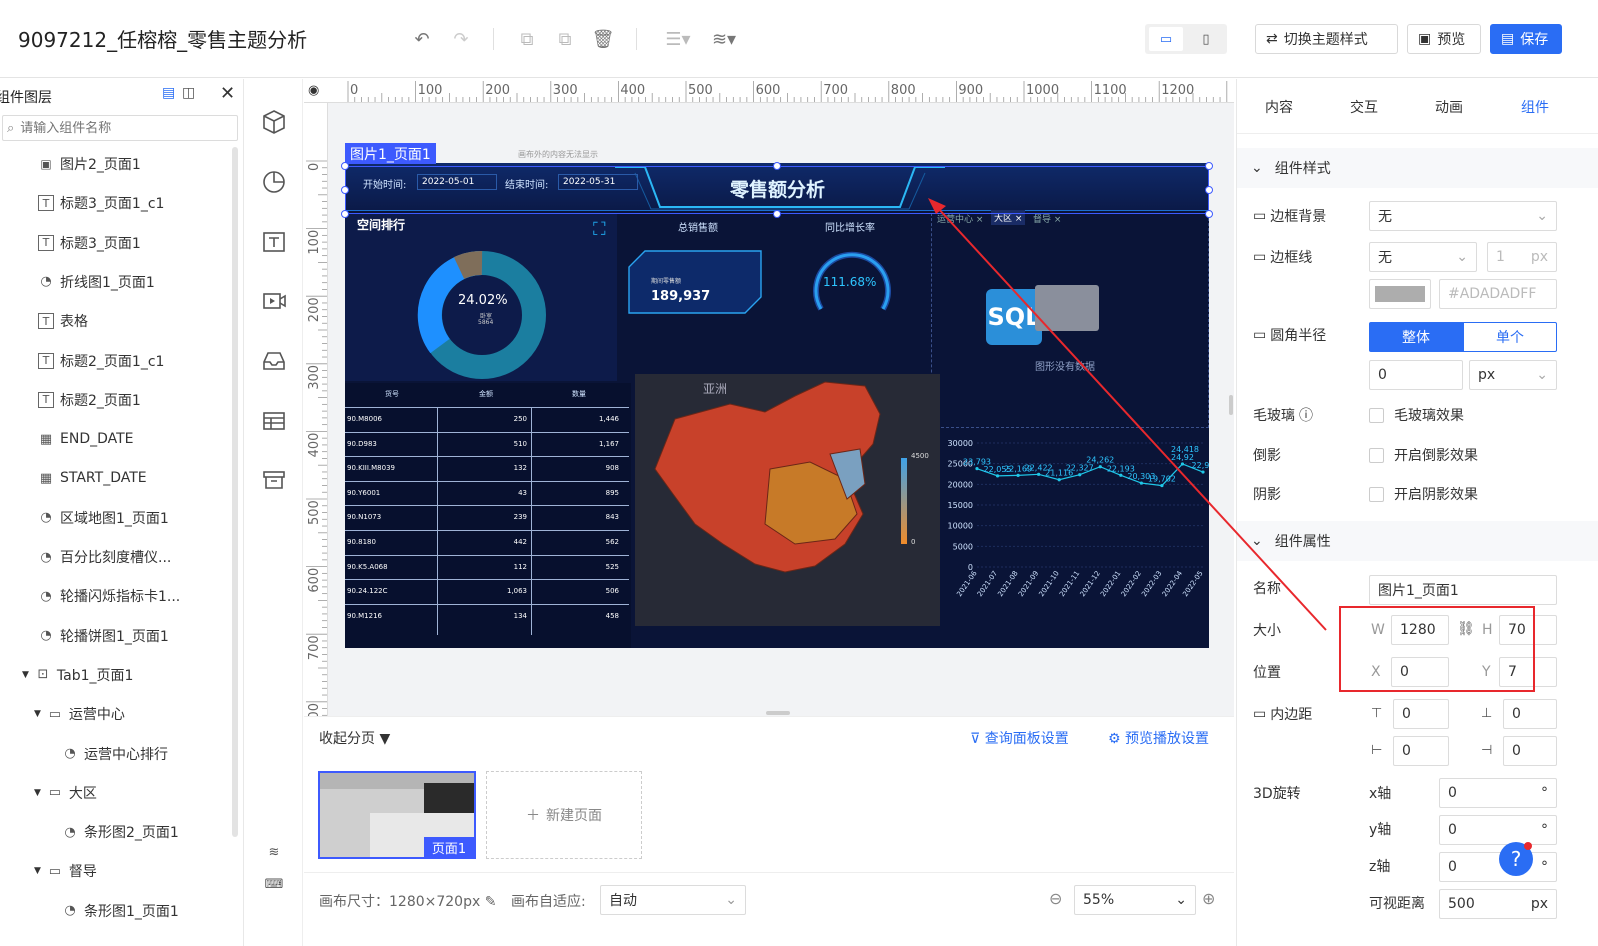  Describe the element at coordinates (345, 166) in the screenshot. I see `resize-handle-tl` at that location.